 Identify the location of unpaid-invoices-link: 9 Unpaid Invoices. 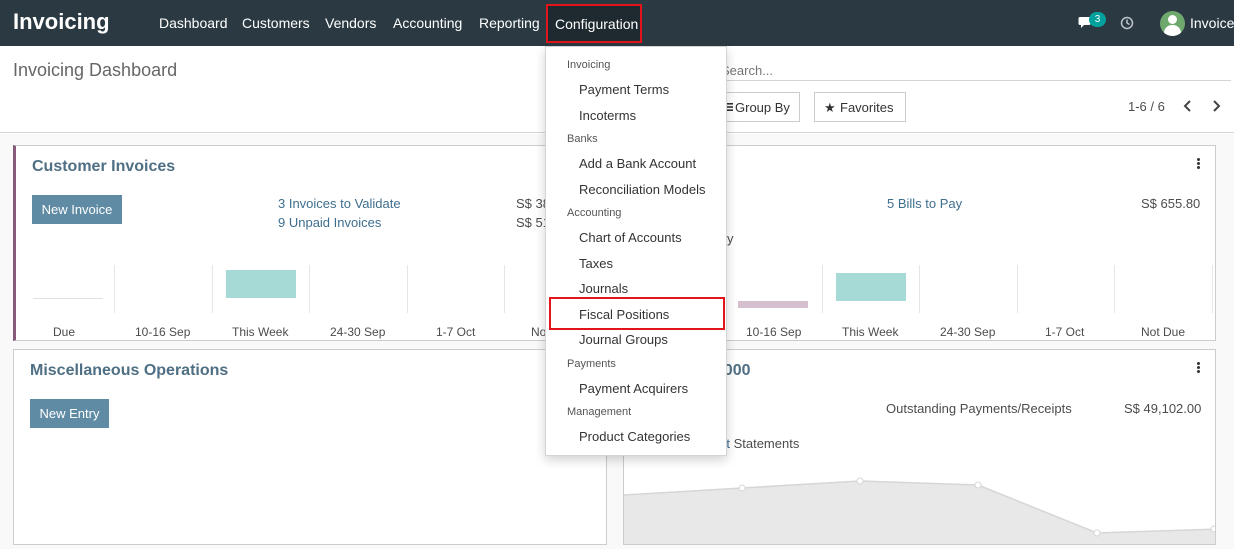
(329, 222).